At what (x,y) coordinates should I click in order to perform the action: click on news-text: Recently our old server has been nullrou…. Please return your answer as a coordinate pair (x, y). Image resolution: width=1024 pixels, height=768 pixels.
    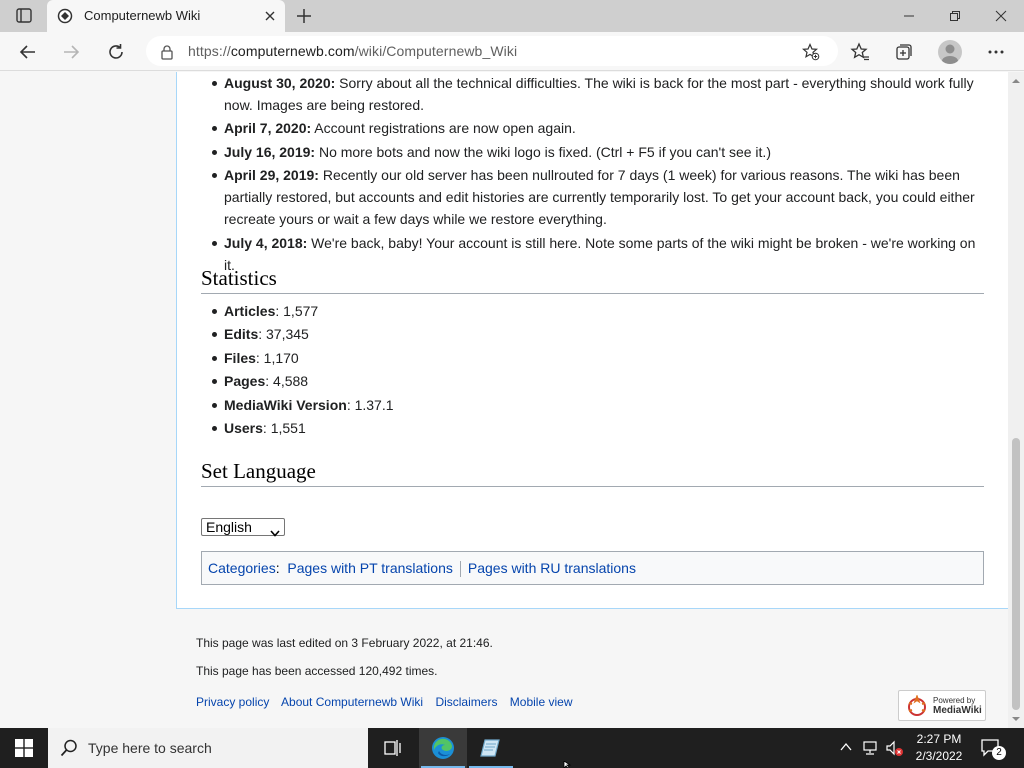
    Looking at the image, I should click on (639, 175).